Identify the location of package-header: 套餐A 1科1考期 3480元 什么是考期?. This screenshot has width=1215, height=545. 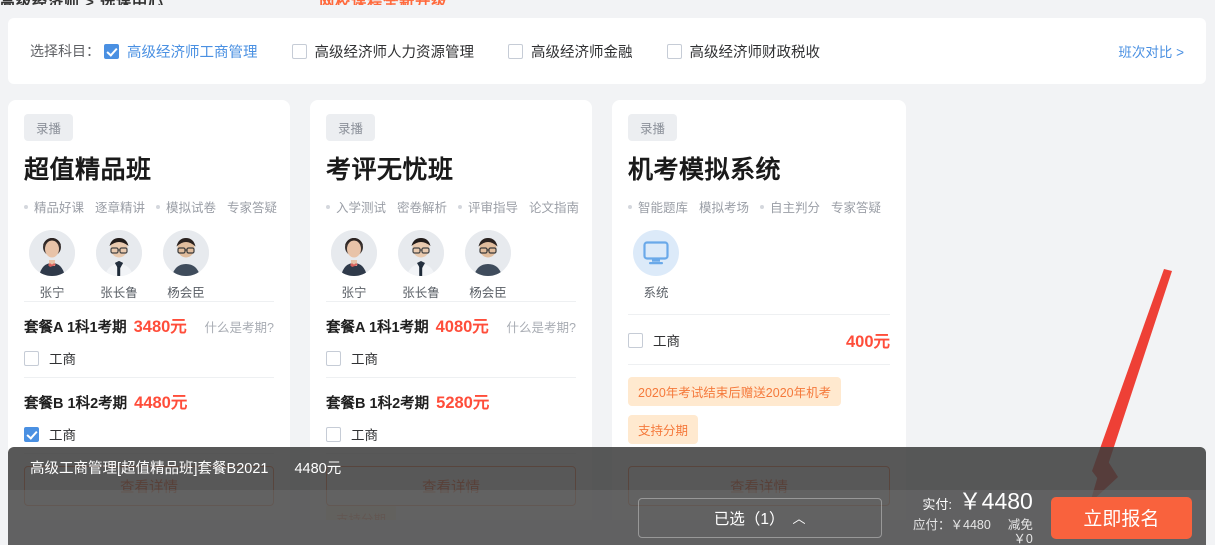
(149, 325).